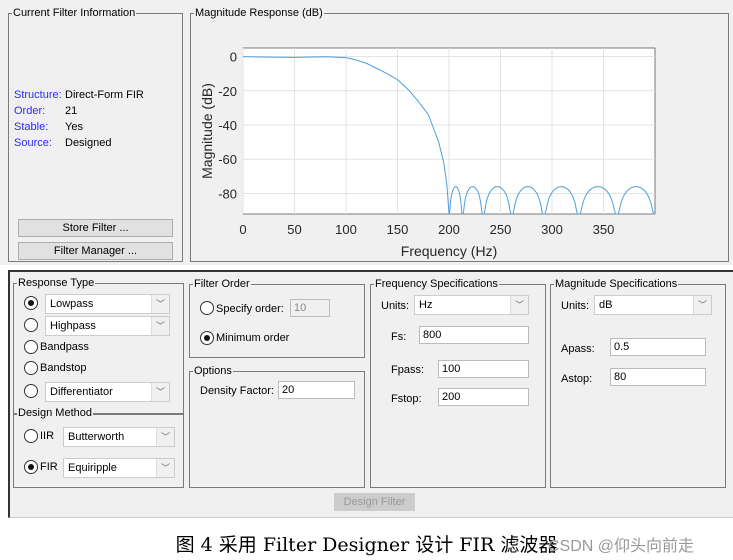 The height and width of the screenshot is (560, 733). I want to click on frequency-units-dropdown: Hz ﹀, so click(471, 305).